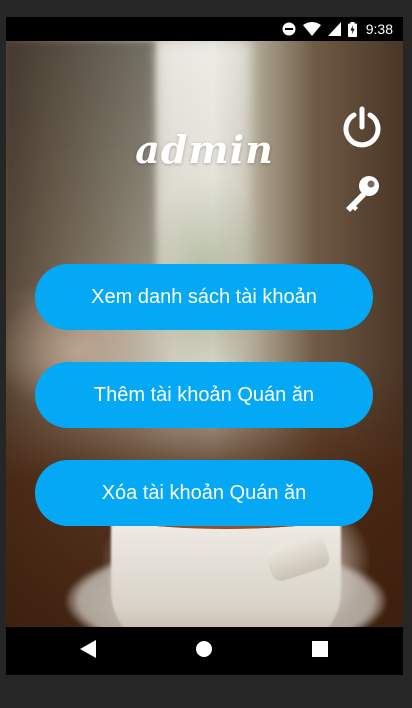  I want to click on change-password-button, so click(362, 195).